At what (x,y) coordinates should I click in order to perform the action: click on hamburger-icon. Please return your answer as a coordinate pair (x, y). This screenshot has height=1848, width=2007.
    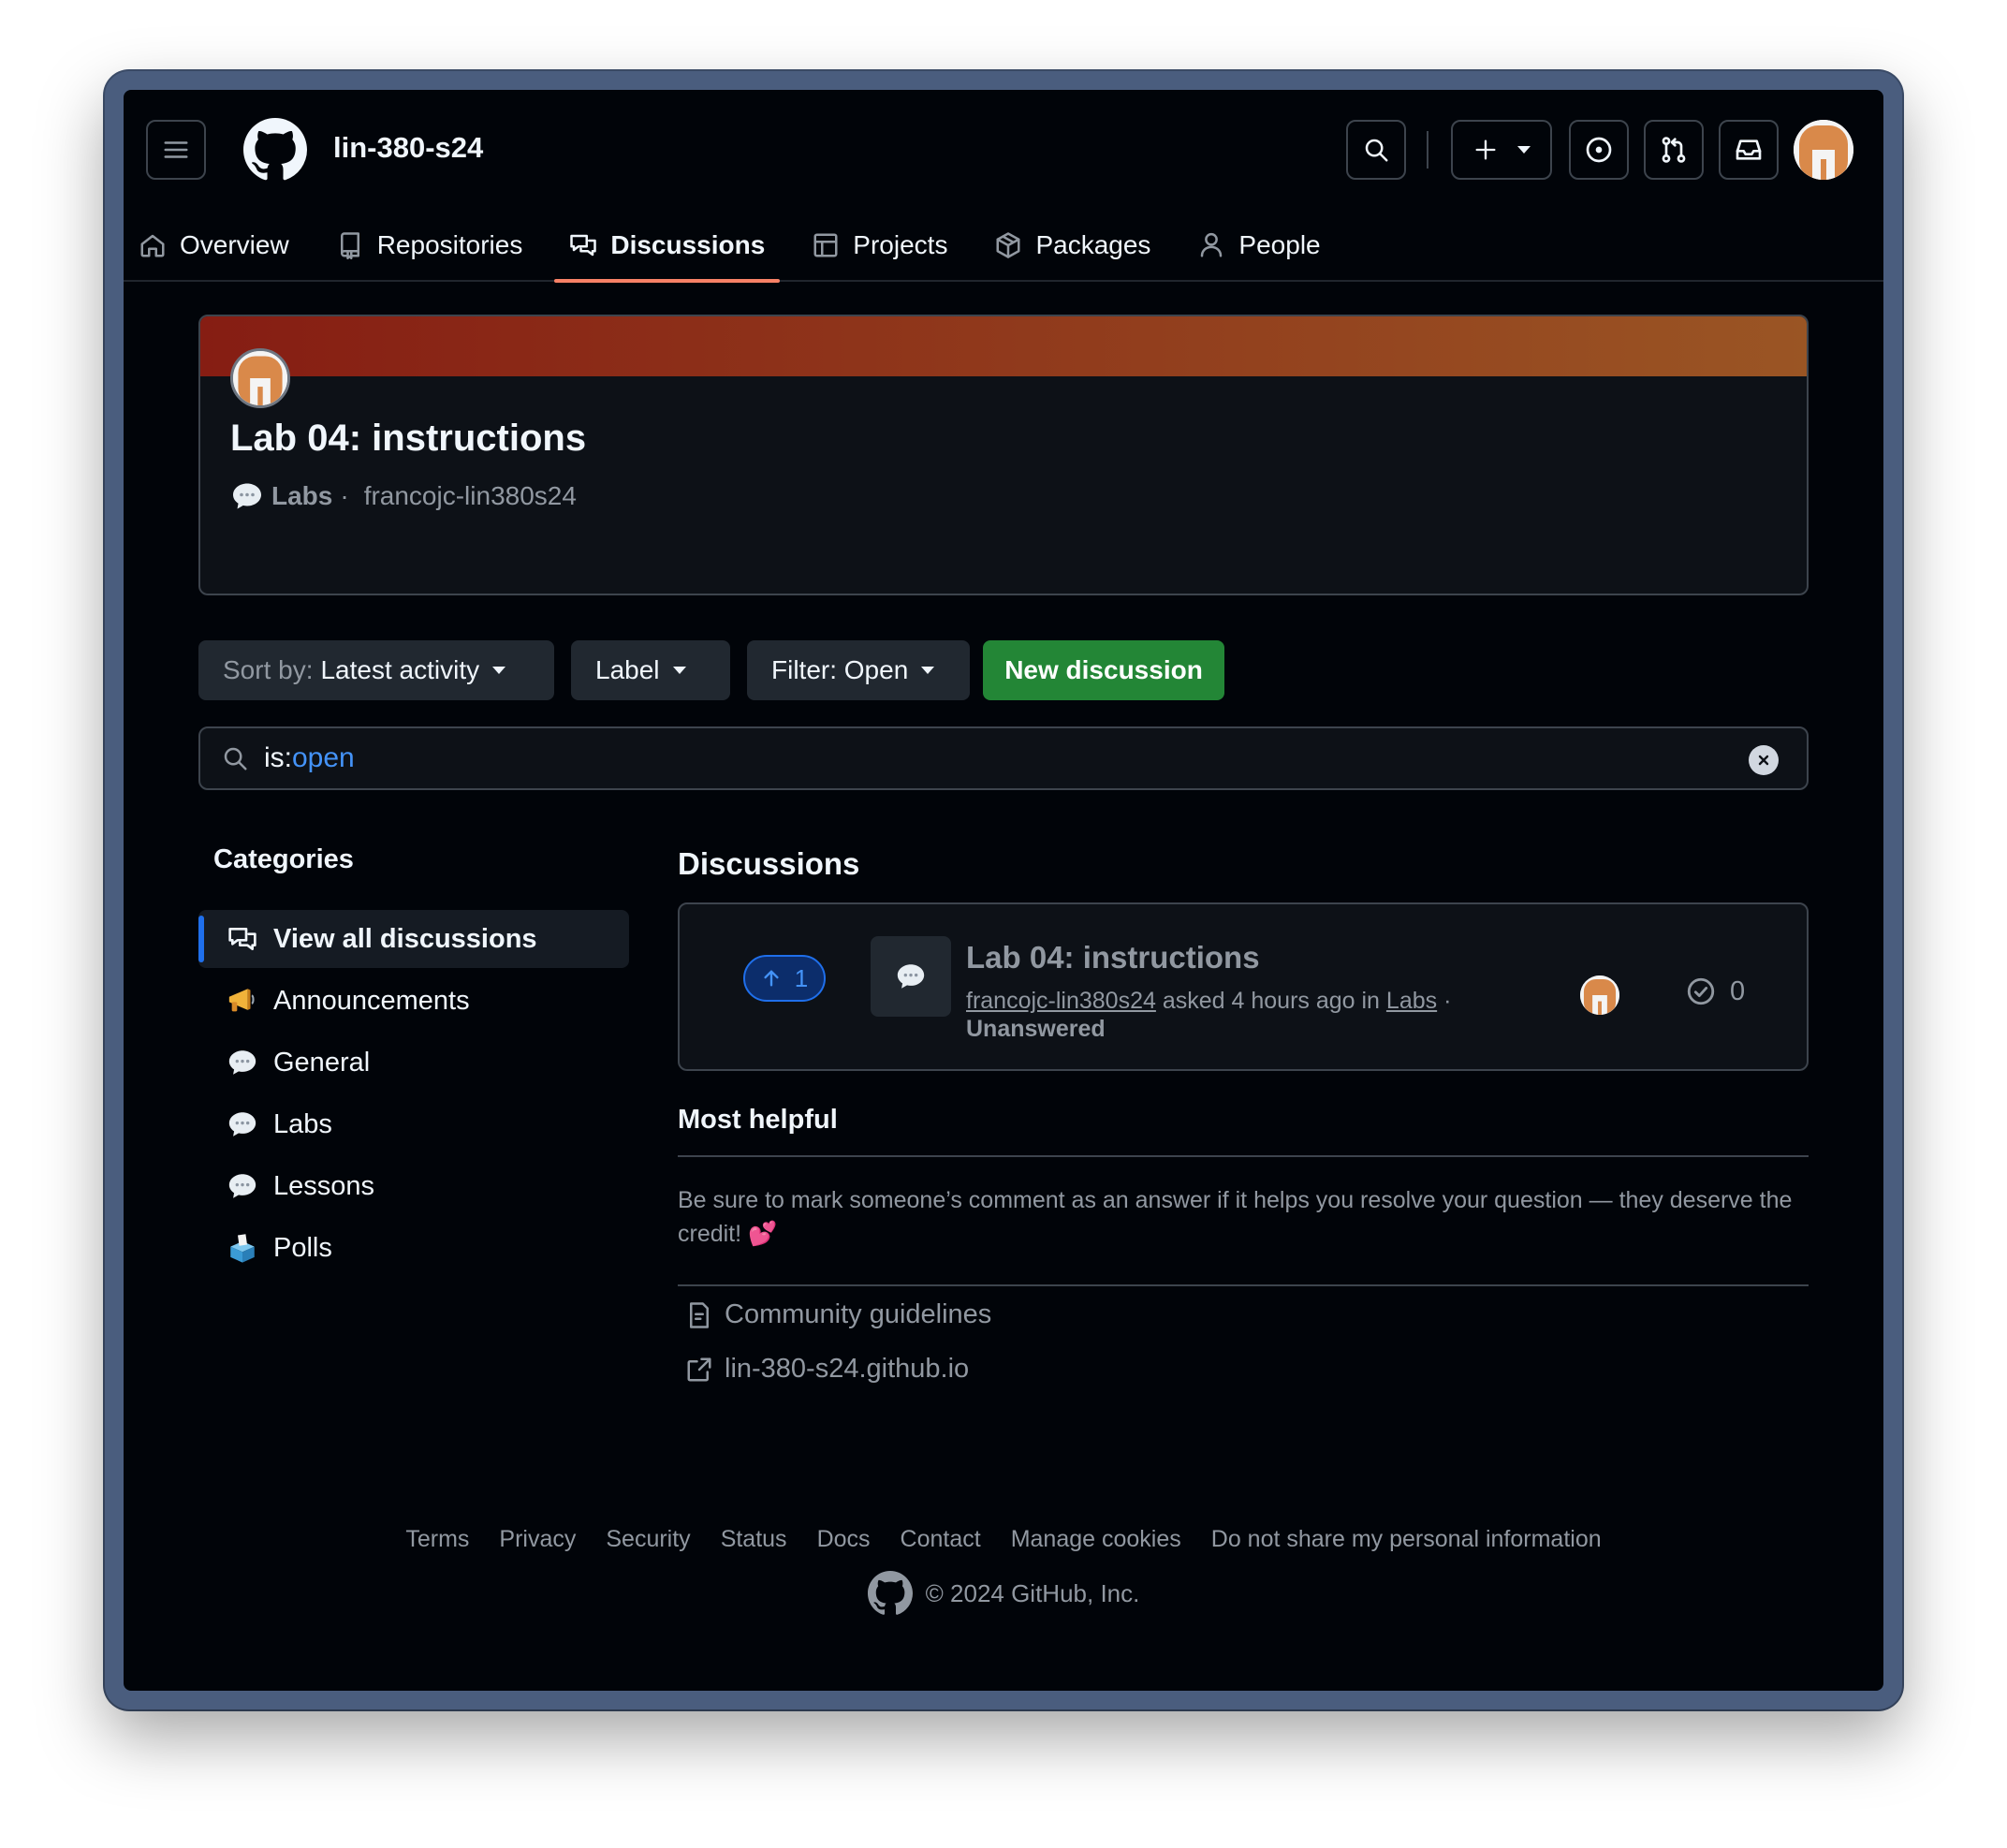
    Looking at the image, I should click on (176, 149).